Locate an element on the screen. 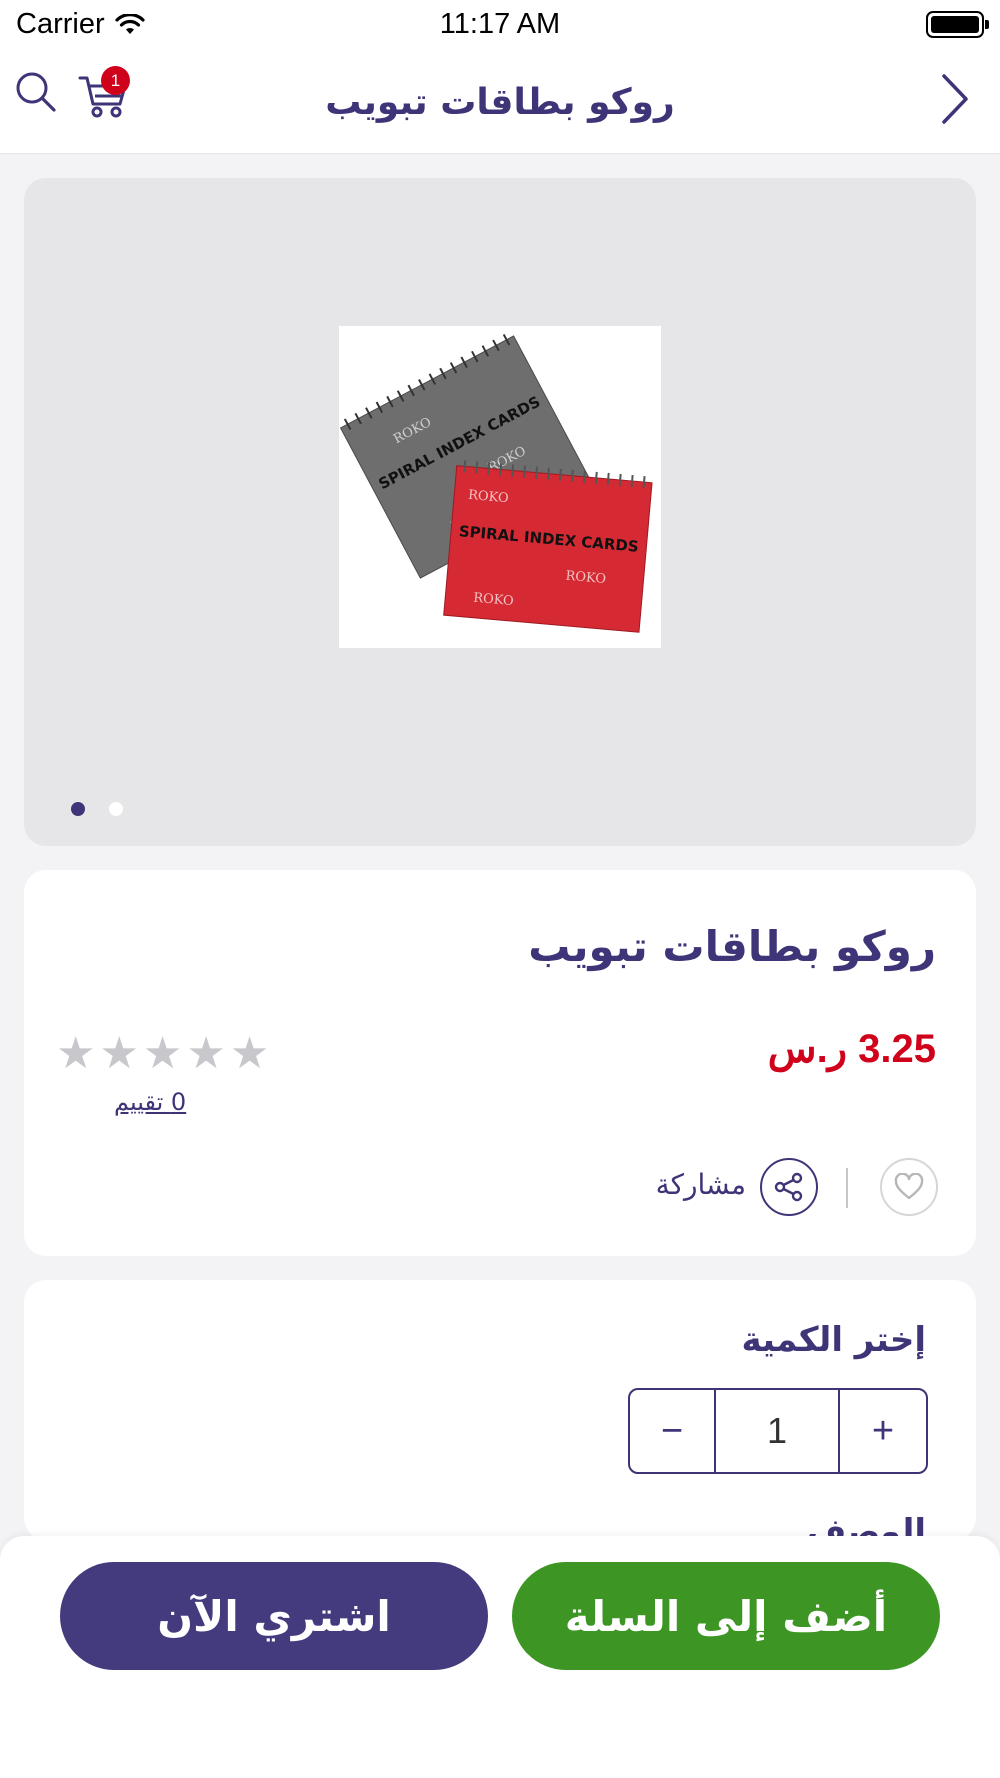 This screenshot has height=1778, width=1000. product-title: روكو بطاقات تبويب is located at coordinates (732, 946).